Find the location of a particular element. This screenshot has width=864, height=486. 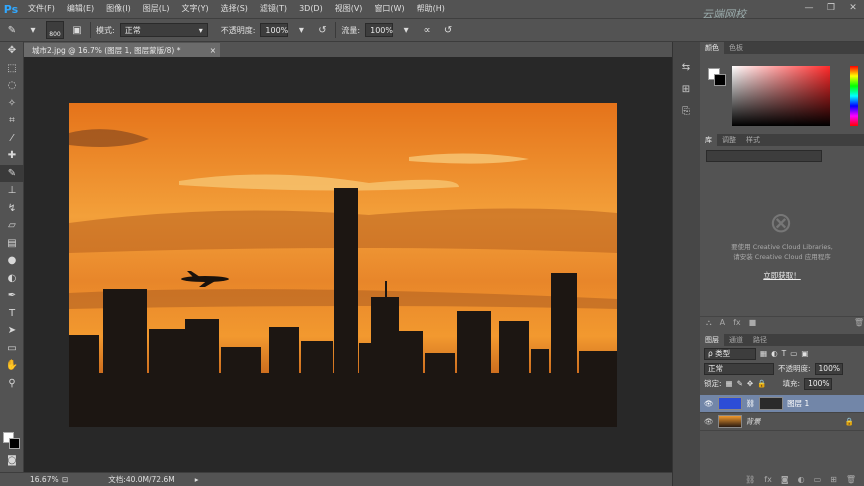

blur-tool-icon: ● is located at coordinates (12, 261).